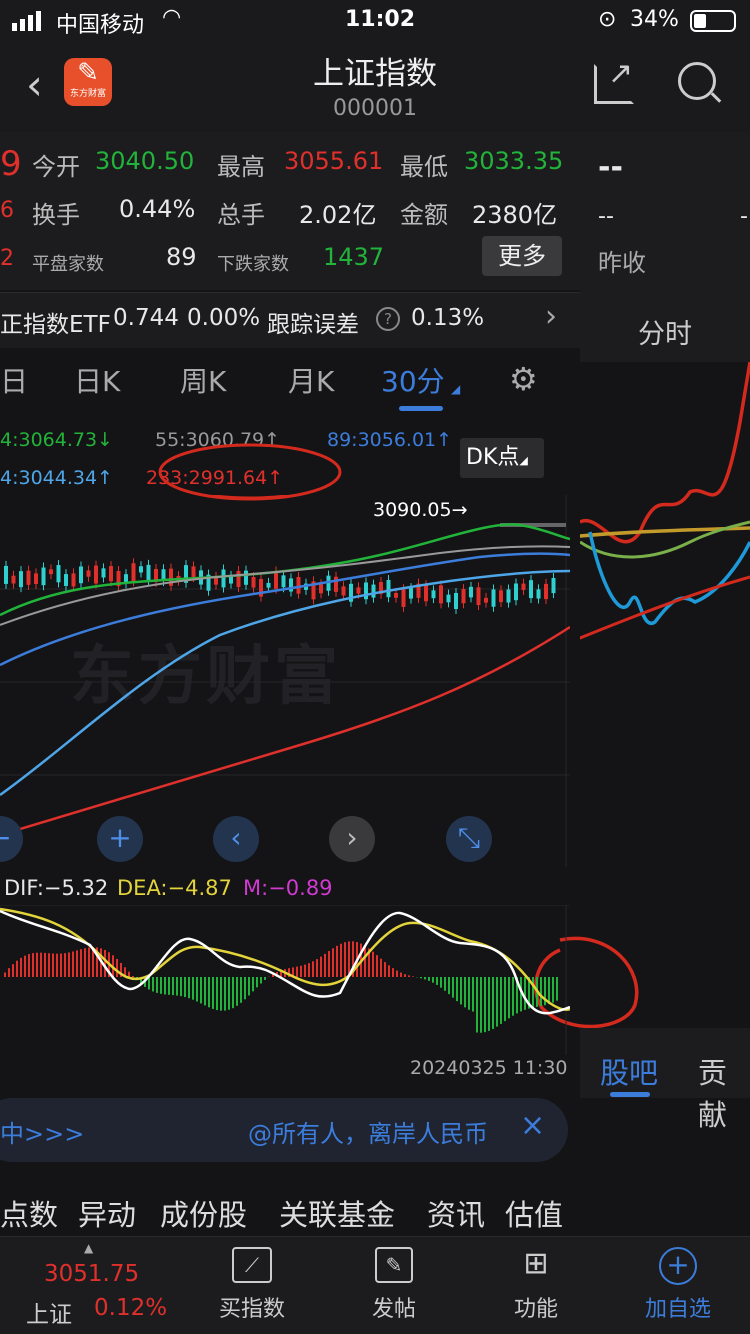 The width and height of the screenshot is (750, 1334). What do you see at coordinates (91, 1274) in the screenshot?
I see `bottom-index-price: 3051.75` at bounding box center [91, 1274].